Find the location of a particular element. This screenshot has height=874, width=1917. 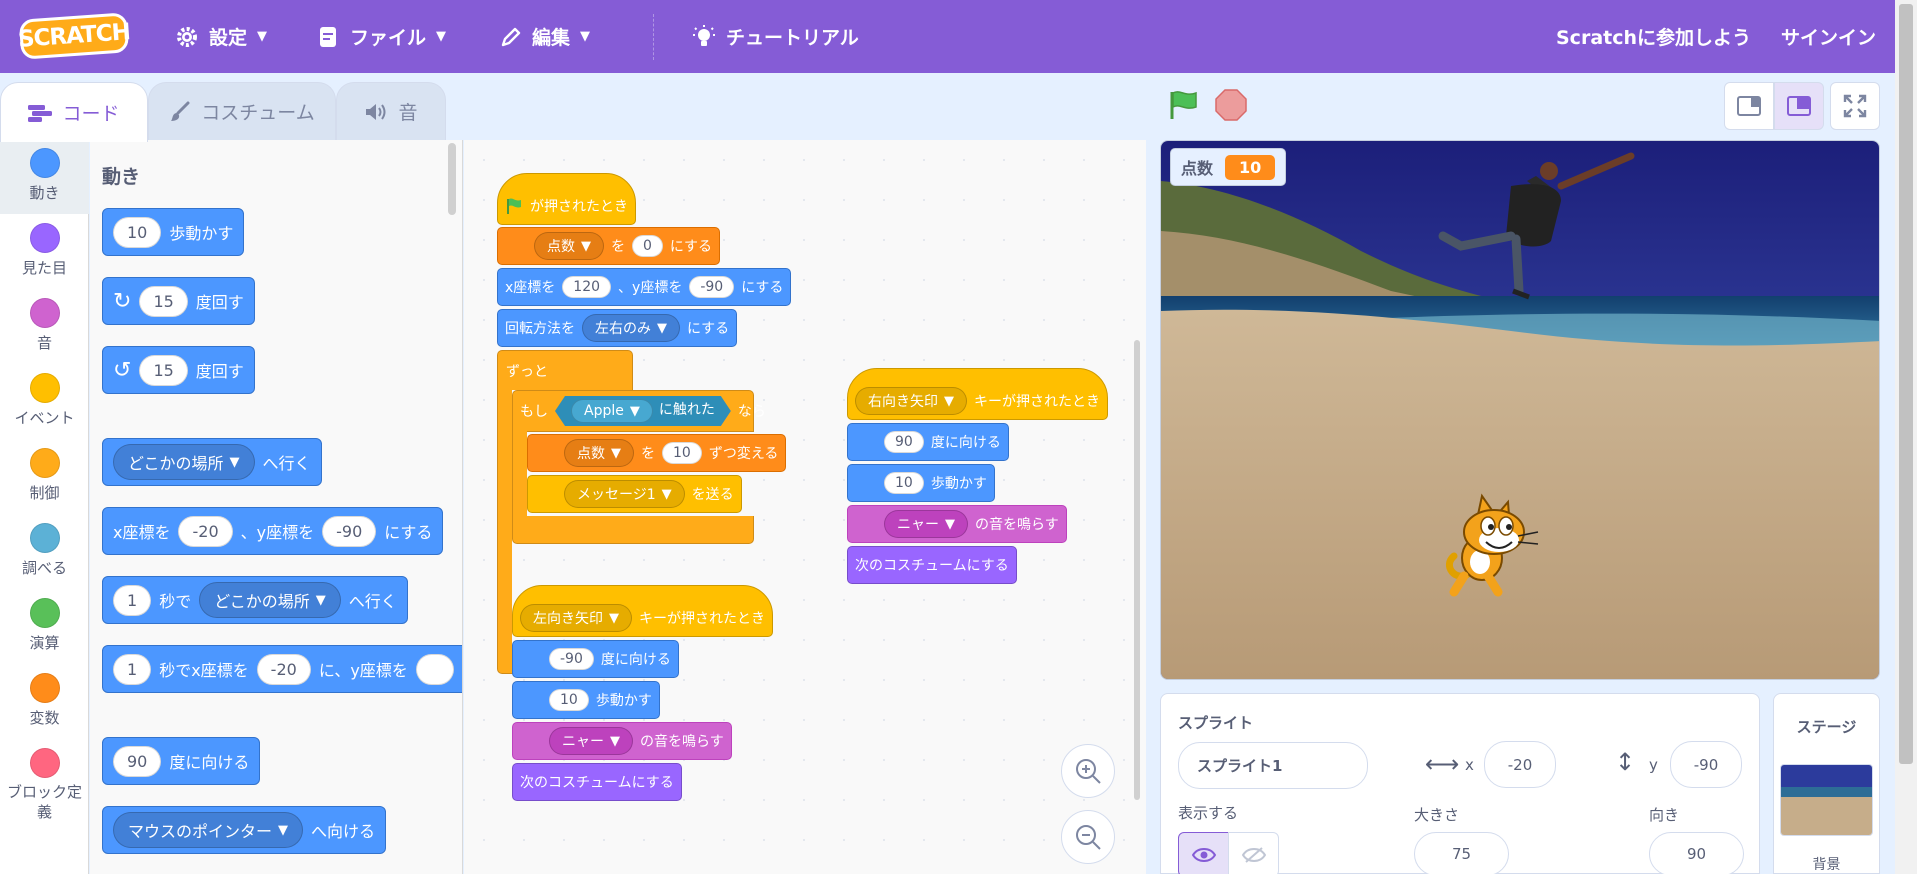

stop-button is located at coordinates (1231, 107).